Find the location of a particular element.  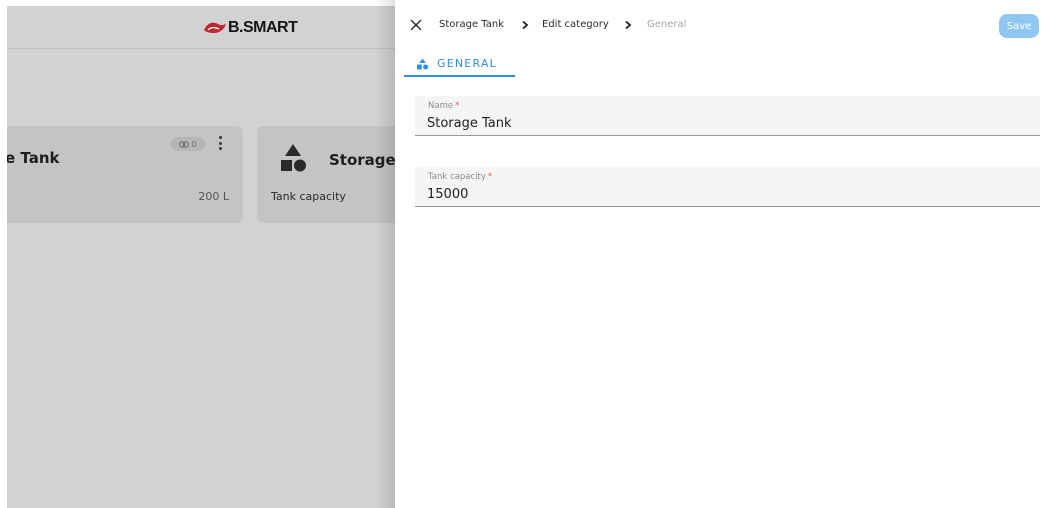

link-count-badge: 0 is located at coordinates (188, 144).